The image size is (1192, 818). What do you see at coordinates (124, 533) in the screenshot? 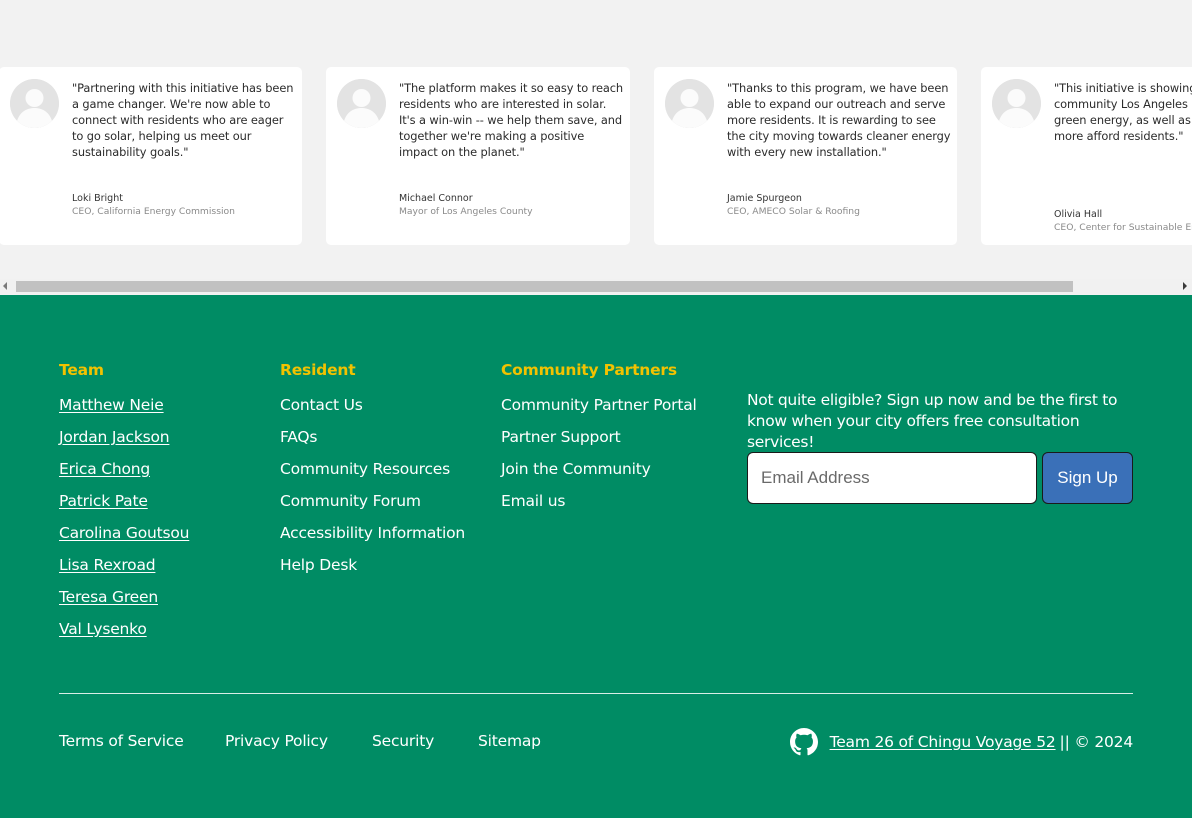
I see `team-link: Carolina Goutsou` at bounding box center [124, 533].